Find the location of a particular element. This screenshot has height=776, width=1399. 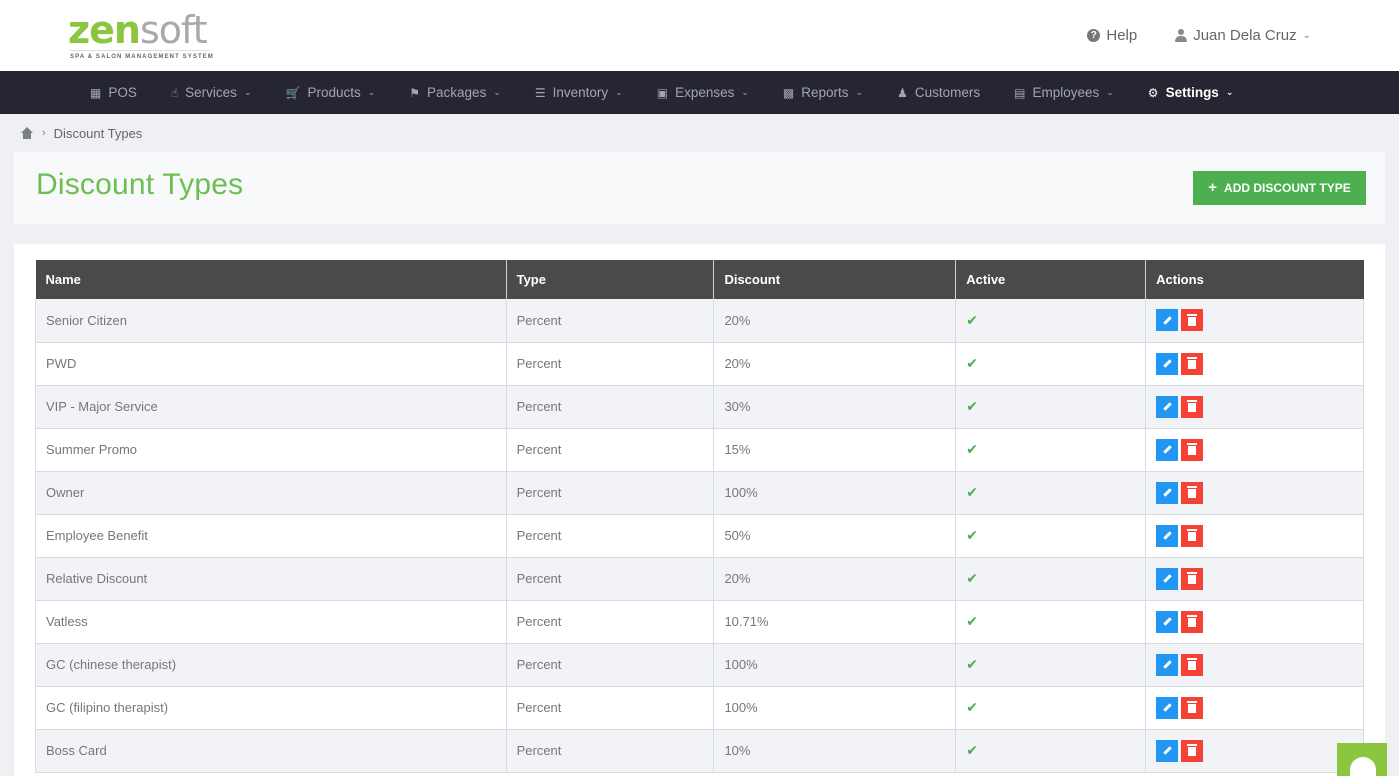

header-actions: ? Help Juan Dela Cruz ⌄ is located at coordinates (1199, 35).